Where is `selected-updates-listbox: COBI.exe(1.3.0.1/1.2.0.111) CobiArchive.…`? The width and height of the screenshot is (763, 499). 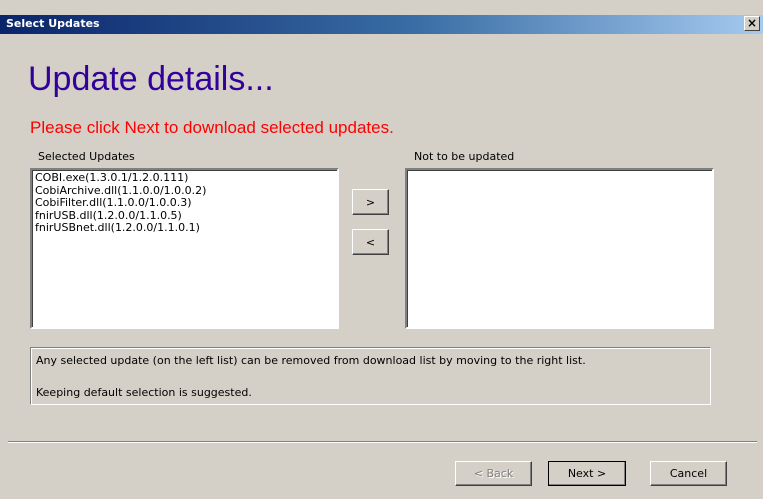
selected-updates-listbox: COBI.exe(1.3.0.1/1.2.0.111) CobiArchive.… is located at coordinates (184, 248).